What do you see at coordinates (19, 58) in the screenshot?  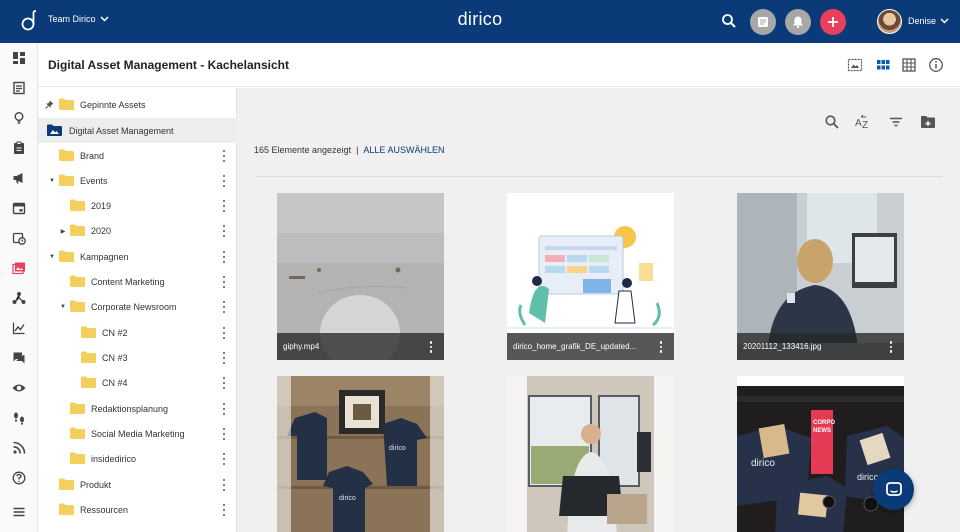 I see `dashboard-icon` at bounding box center [19, 58].